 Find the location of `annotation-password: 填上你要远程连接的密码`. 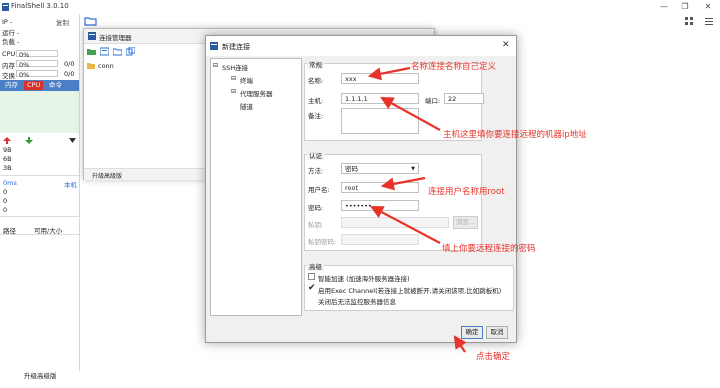

annotation-password: 填上你要远程连接的密码 is located at coordinates (489, 249).